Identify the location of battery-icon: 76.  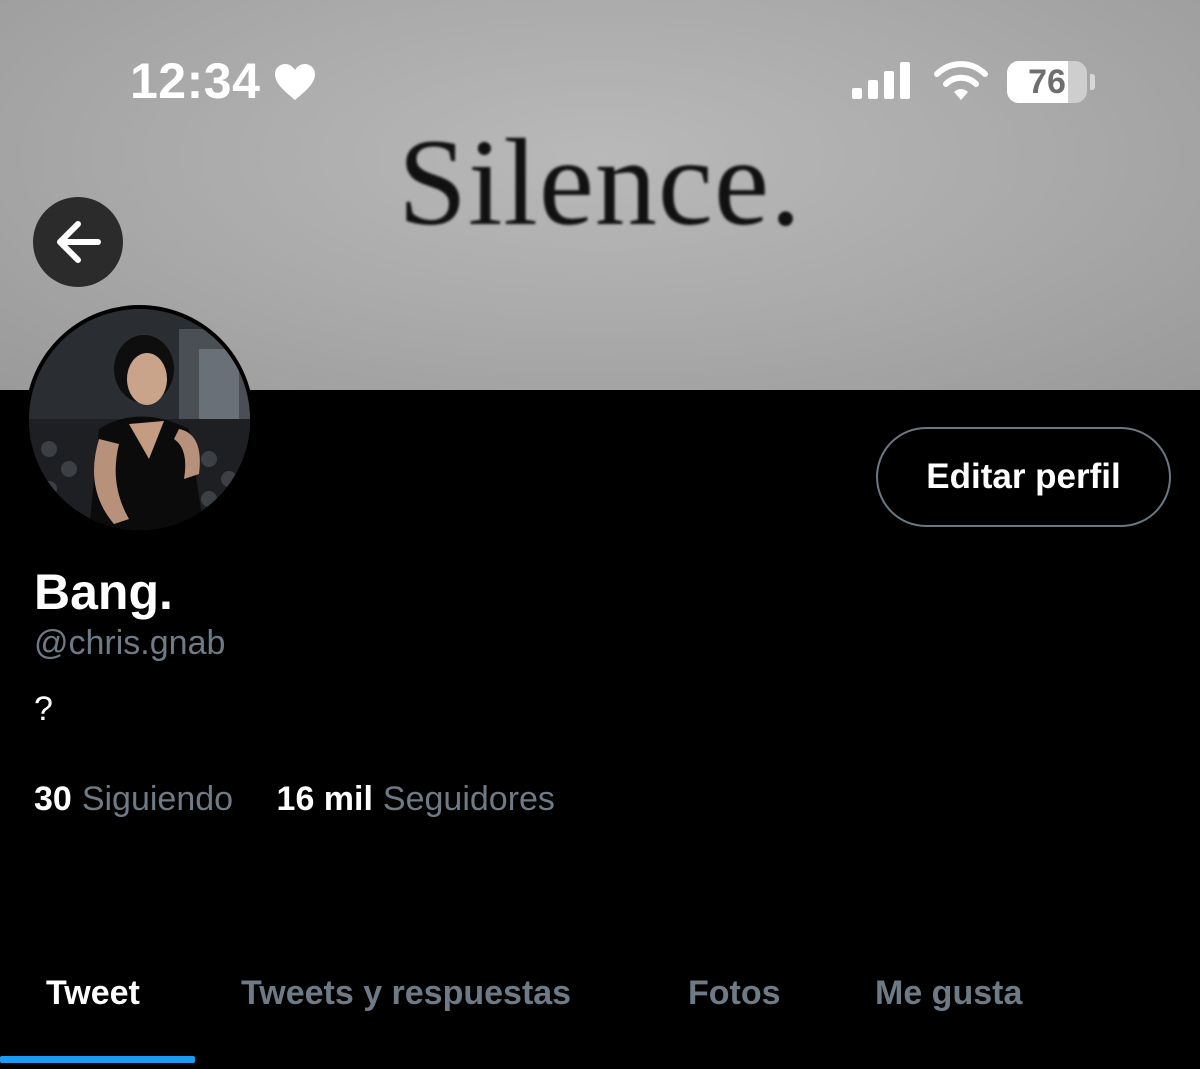
(1051, 82).